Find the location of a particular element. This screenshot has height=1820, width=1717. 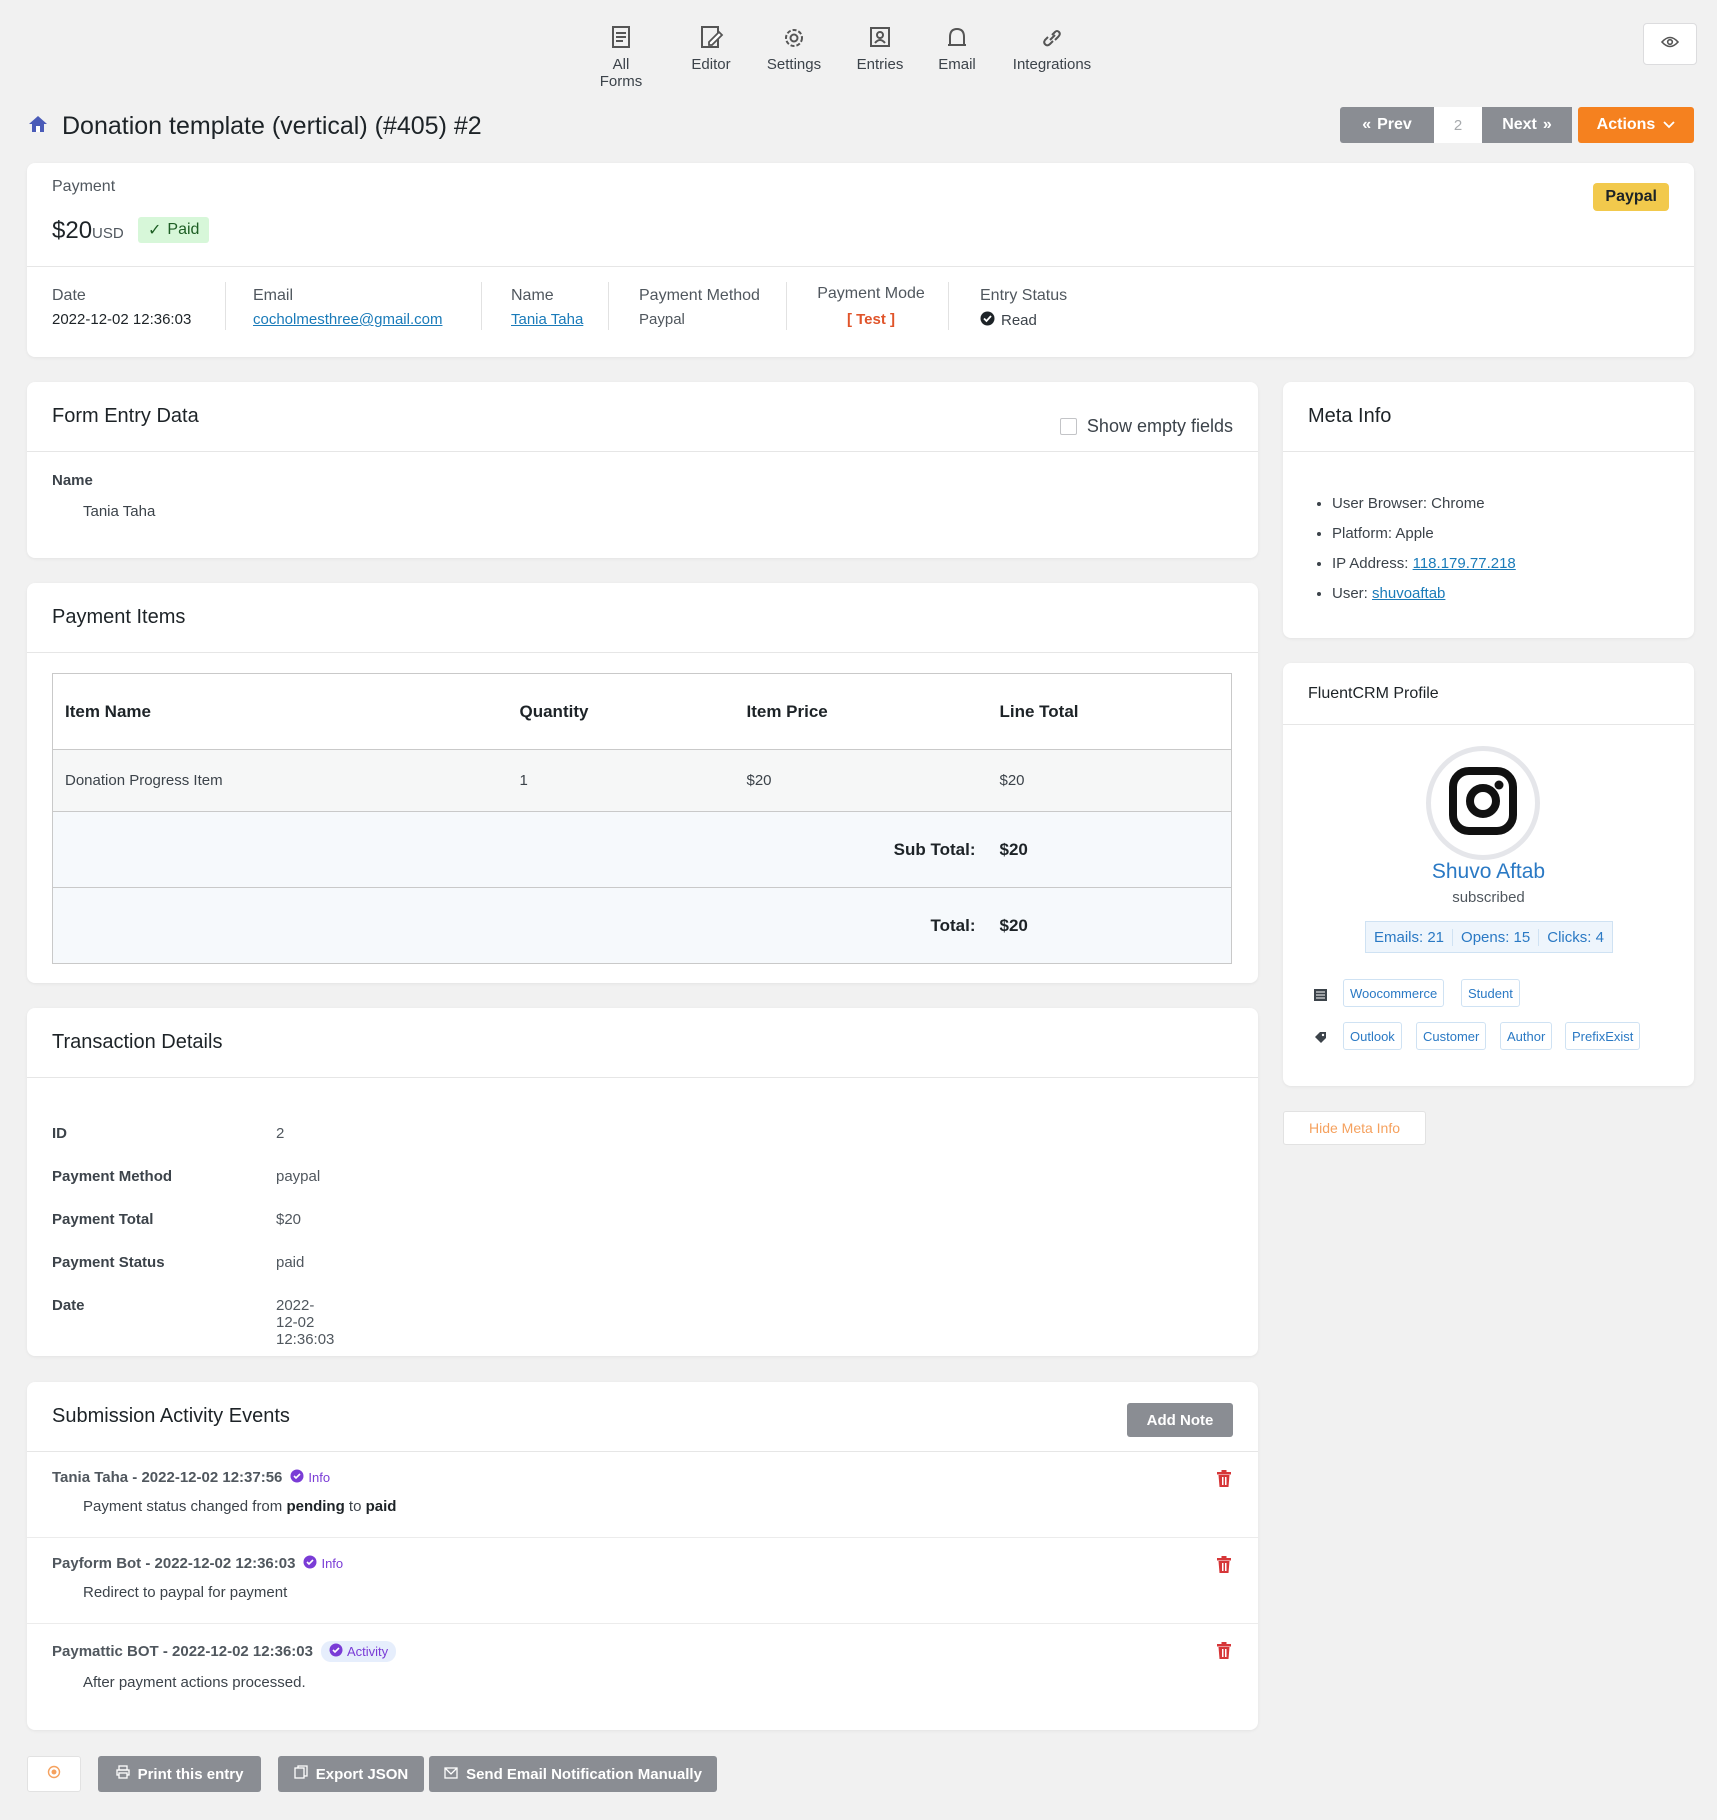

payment-label: Payment is located at coordinates (84, 186).